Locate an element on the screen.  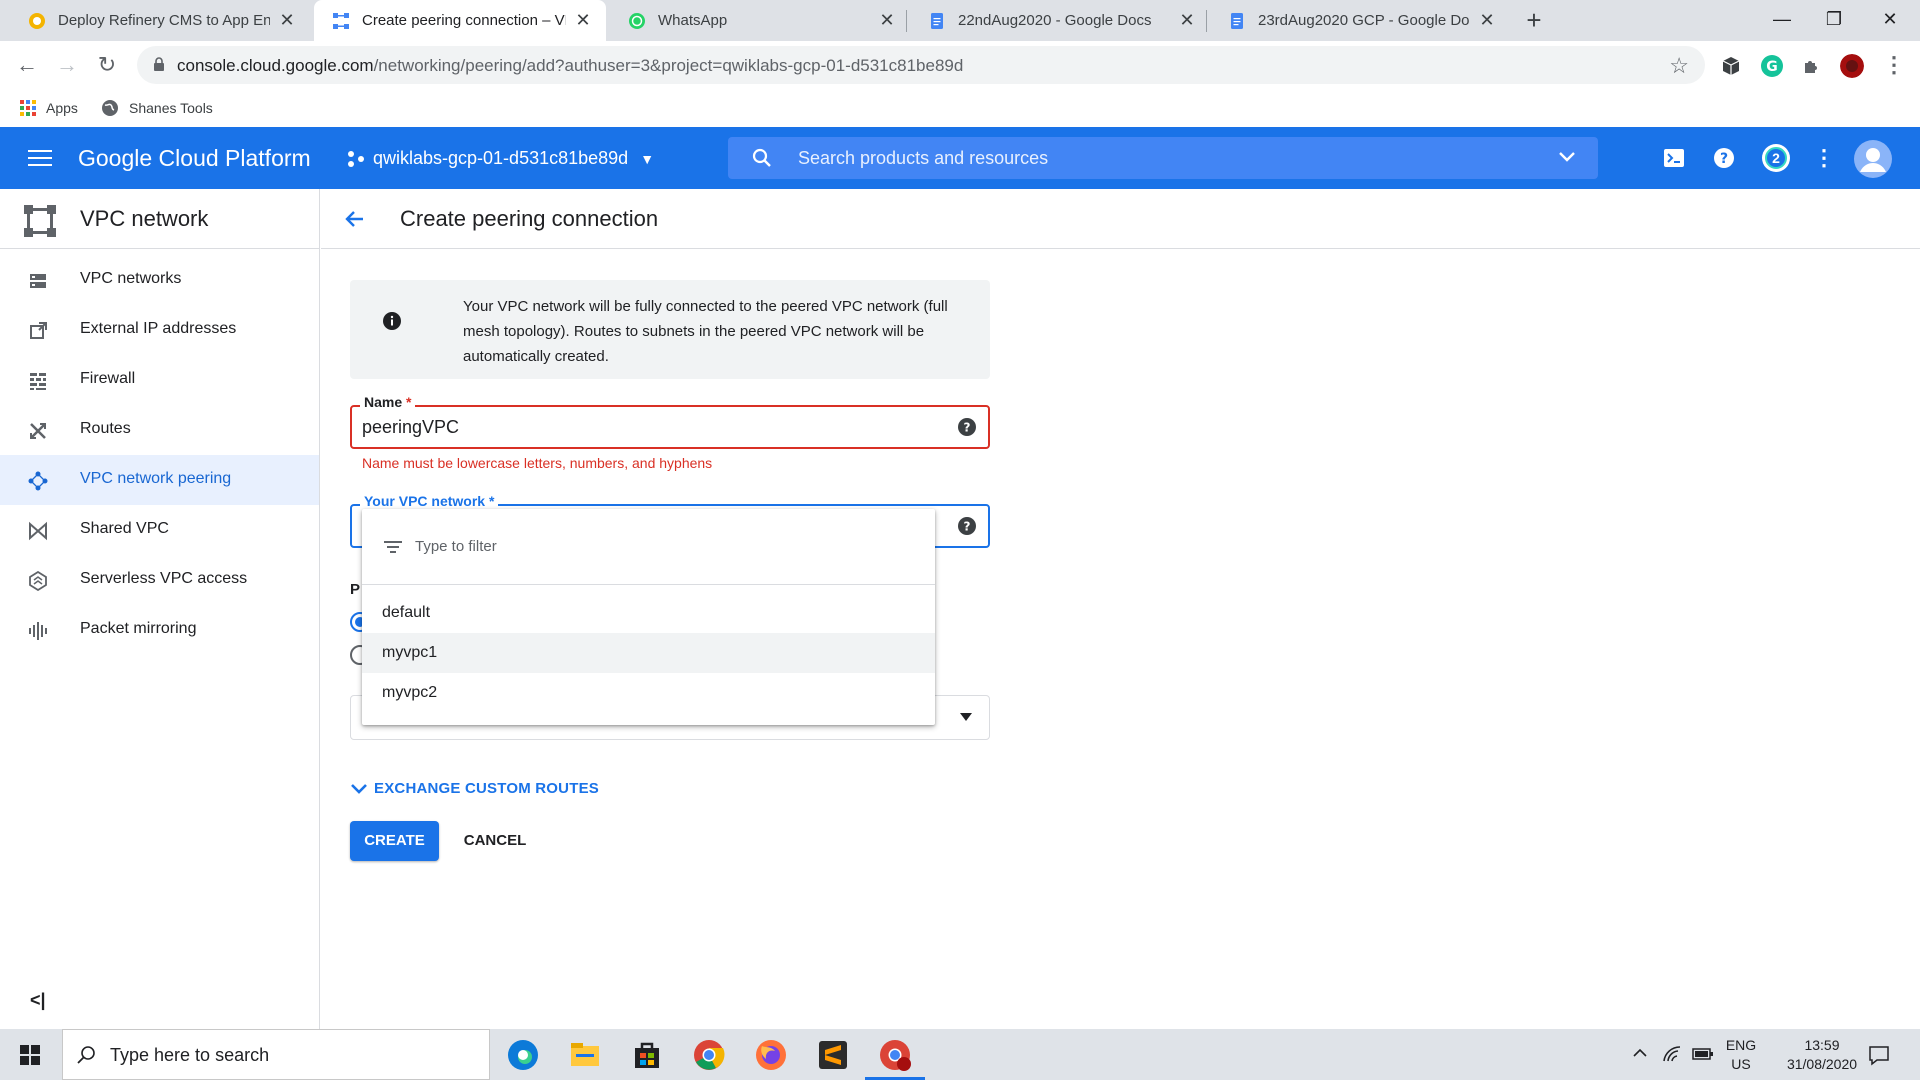
exchange-custom-routes-toggle: EXCHANGE CUSTOM ROUTES is located at coordinates (474, 788).